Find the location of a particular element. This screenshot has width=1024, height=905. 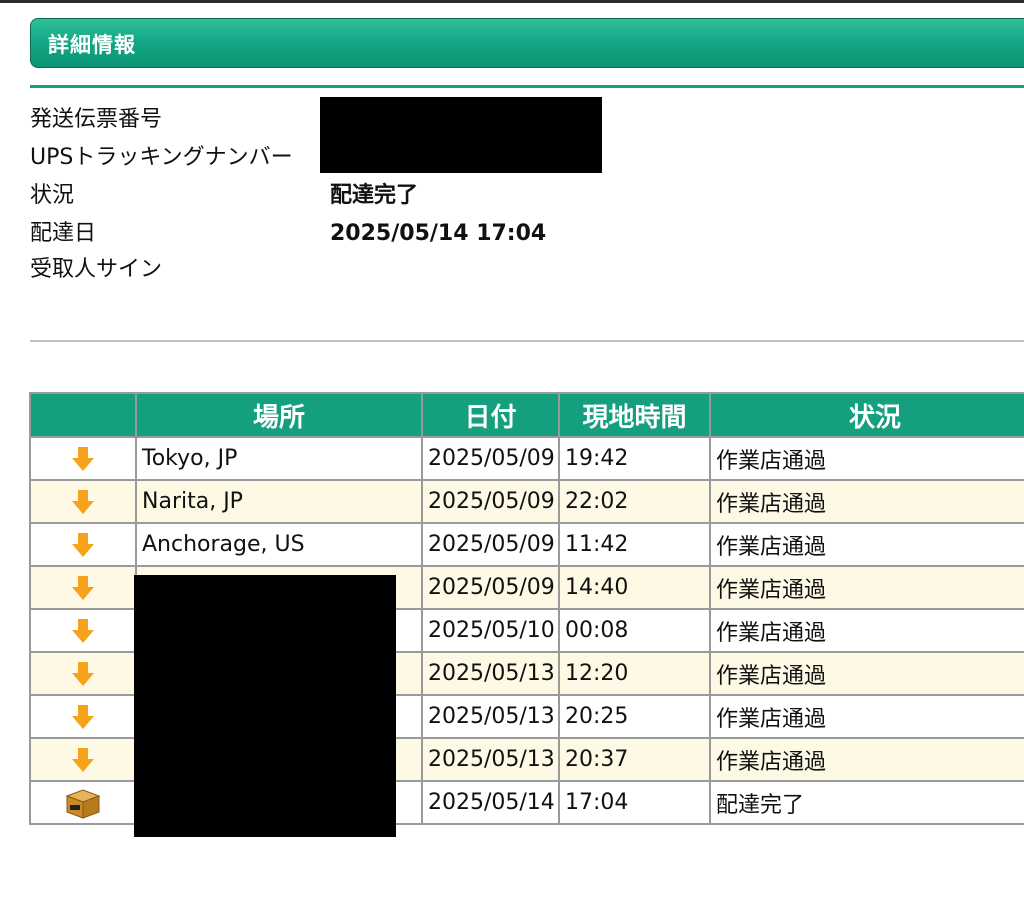

row-location: Tokyo, JP is located at coordinates (279, 458).